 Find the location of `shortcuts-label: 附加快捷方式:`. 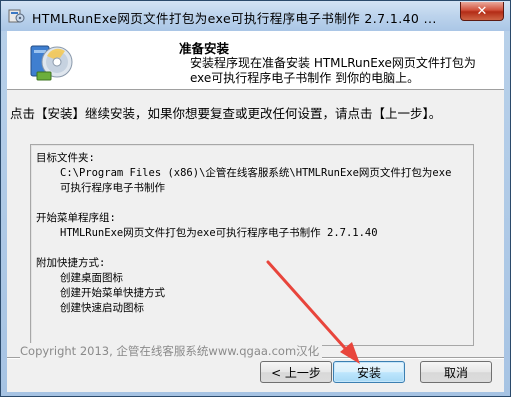

shortcuts-label: 附加快捷方式: is located at coordinates (71, 263).